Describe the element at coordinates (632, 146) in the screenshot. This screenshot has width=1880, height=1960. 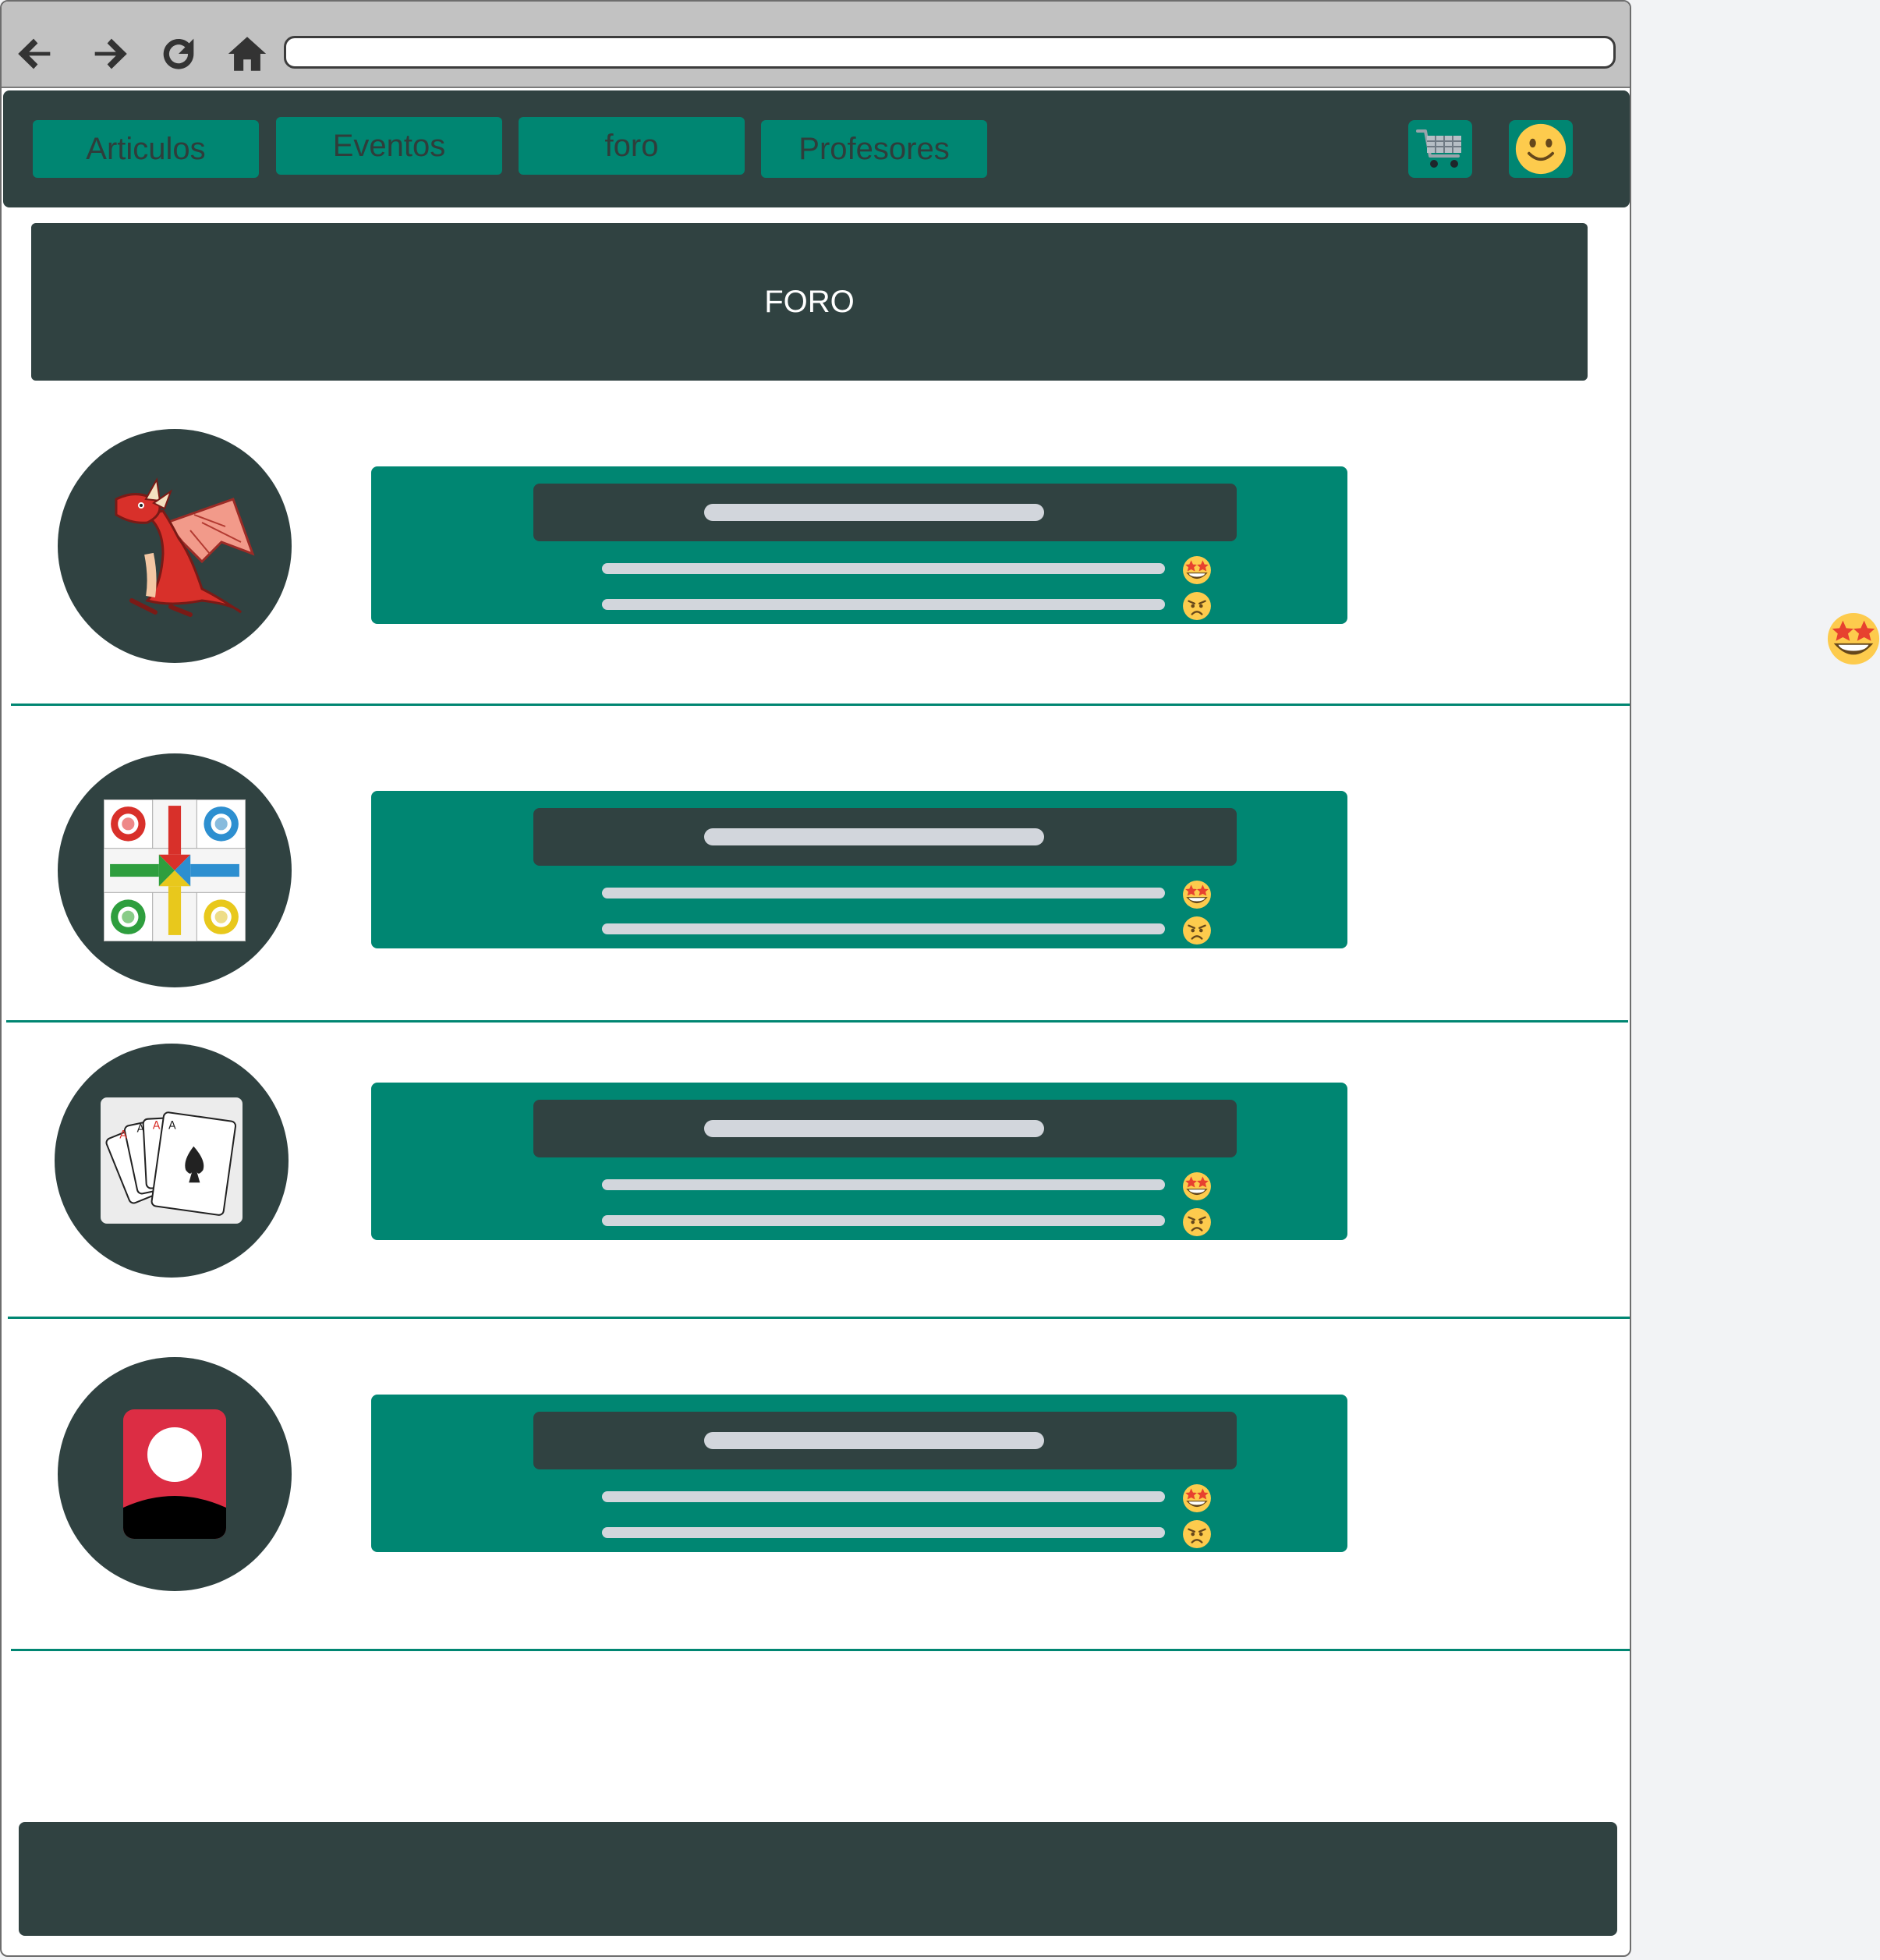
I see `nav-foro-button: foro` at that location.